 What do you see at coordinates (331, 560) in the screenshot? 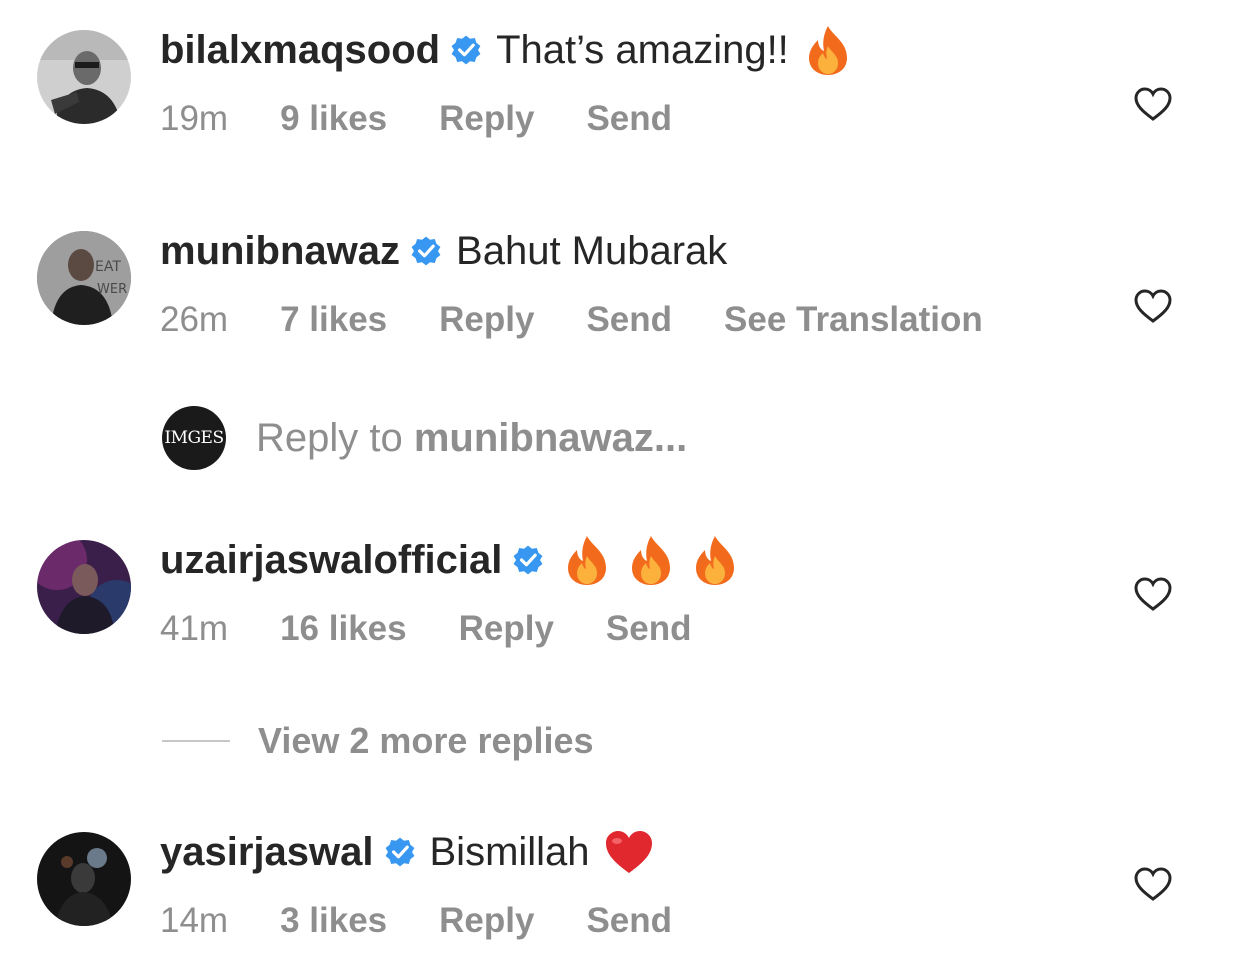
I see `username: uzairjaswalofficial` at bounding box center [331, 560].